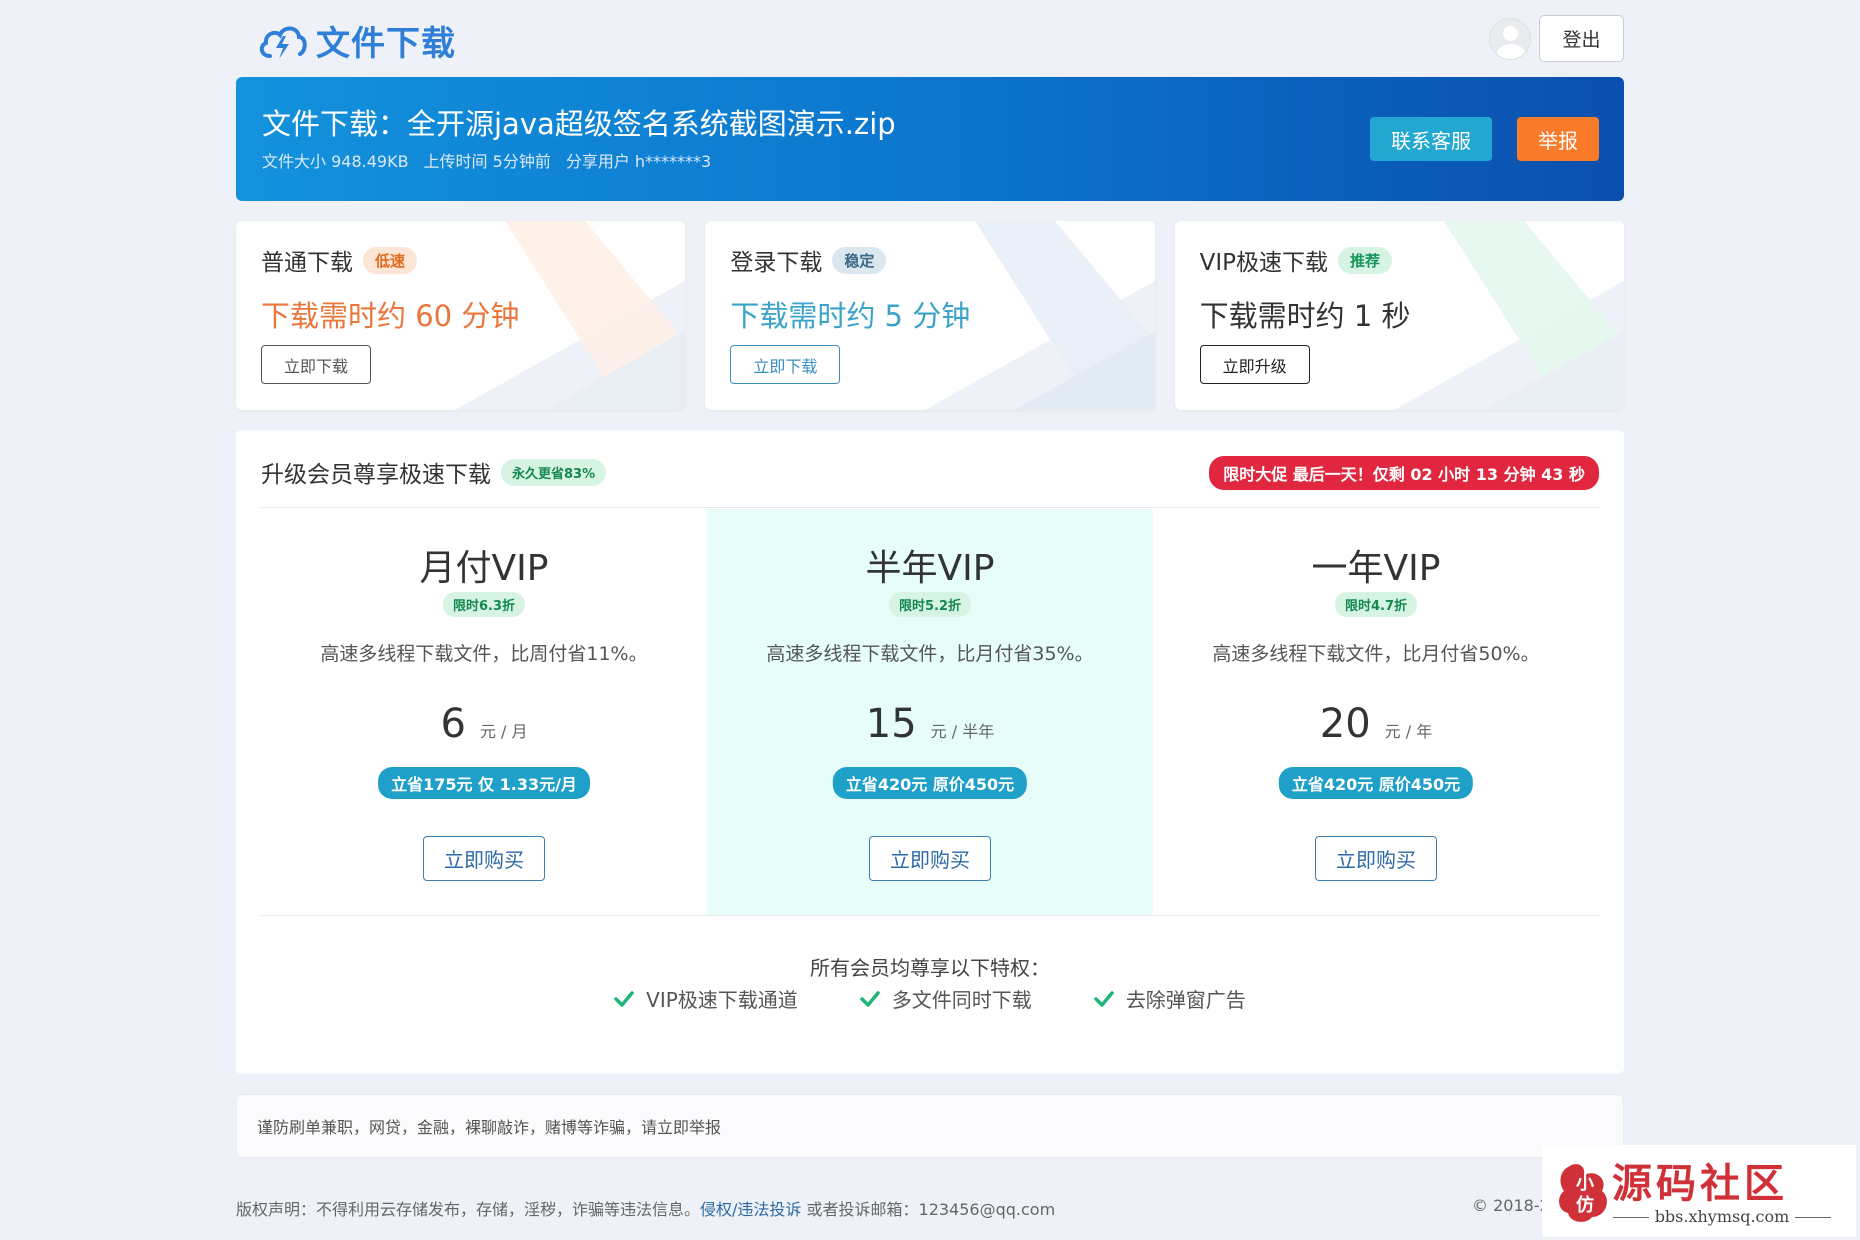  I want to click on normal-download-card: 普通下载 低速 下载需时约 60 分钟 立即下载, so click(461, 315).